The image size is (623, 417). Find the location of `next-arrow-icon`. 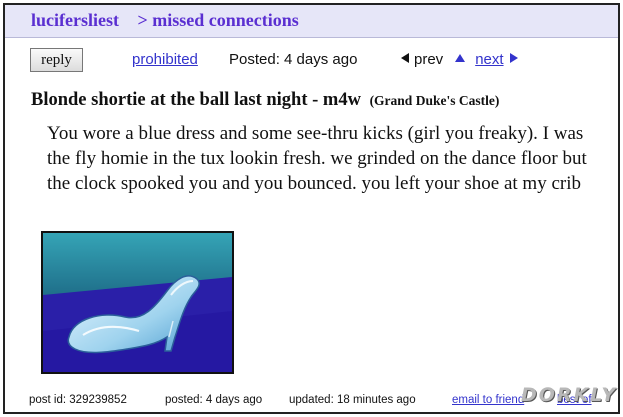

next-arrow-icon is located at coordinates (513, 58).